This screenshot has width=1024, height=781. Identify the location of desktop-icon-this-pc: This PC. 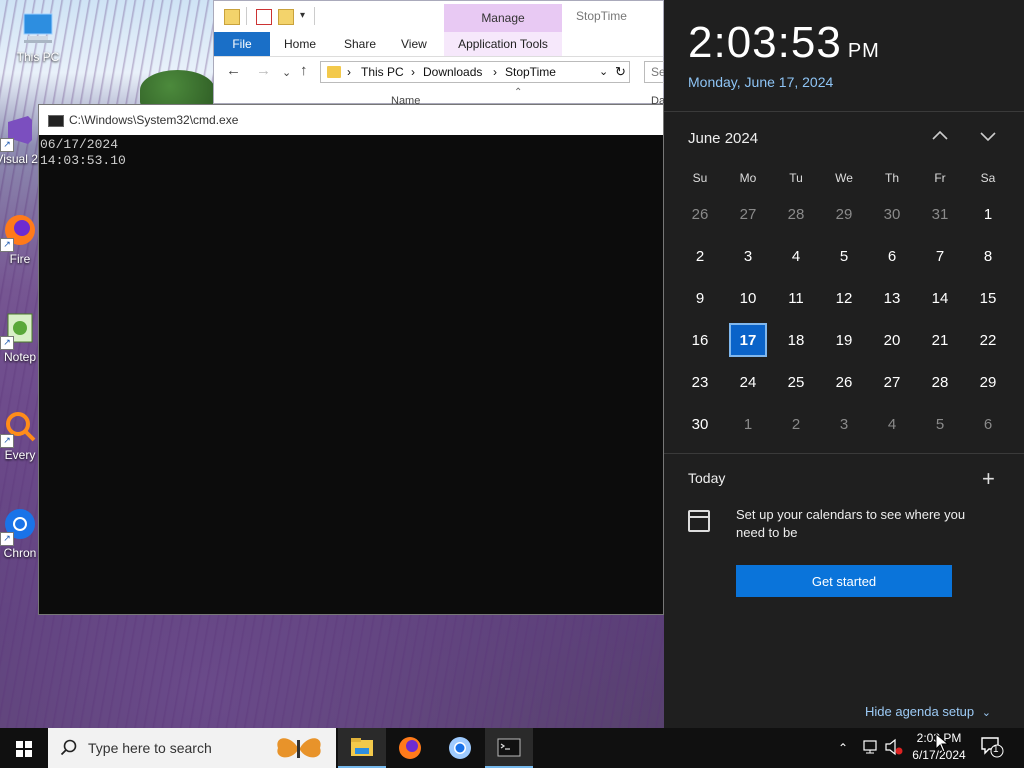
(38, 37).